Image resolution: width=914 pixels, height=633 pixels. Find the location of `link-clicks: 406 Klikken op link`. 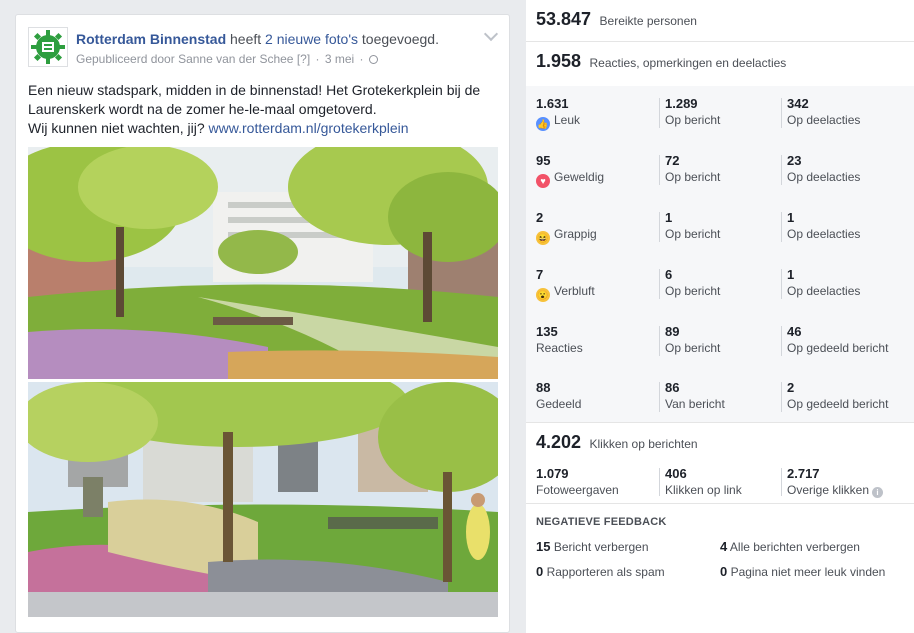

link-clicks: 406 Klikken op link is located at coordinates (703, 481).